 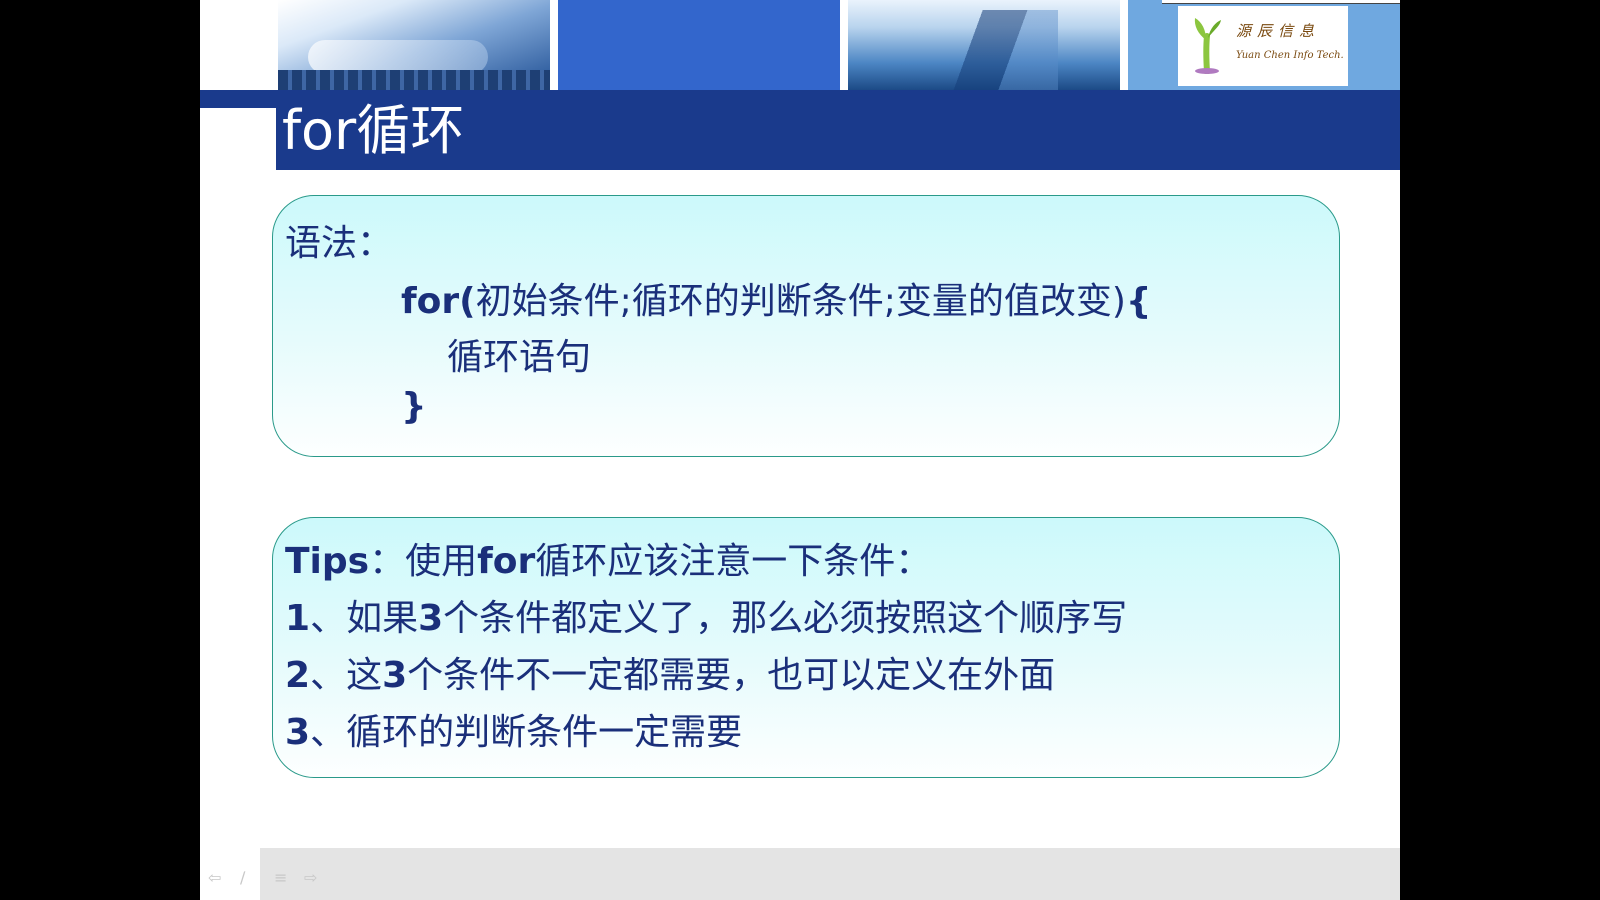 I want to click on slideshow-toolbar, so click(x=830, y=874).